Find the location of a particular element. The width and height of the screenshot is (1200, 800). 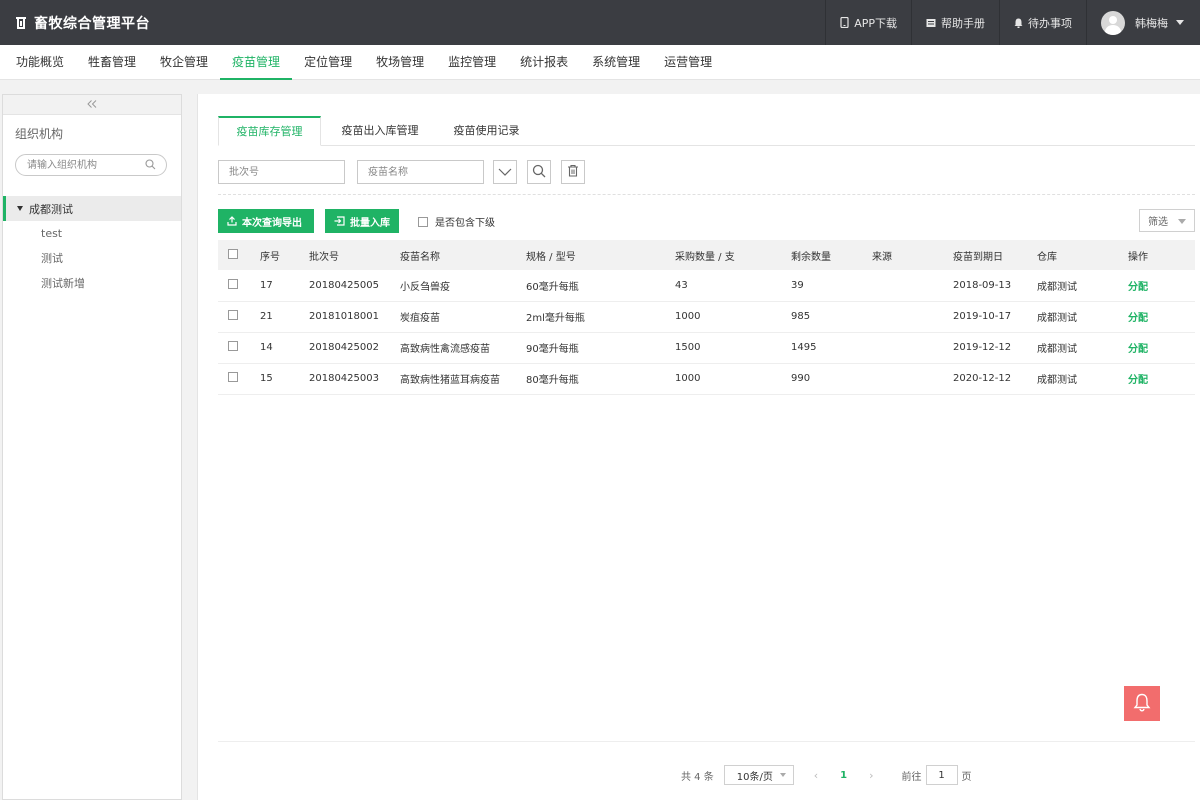

expand-filter-button is located at coordinates (505, 172).